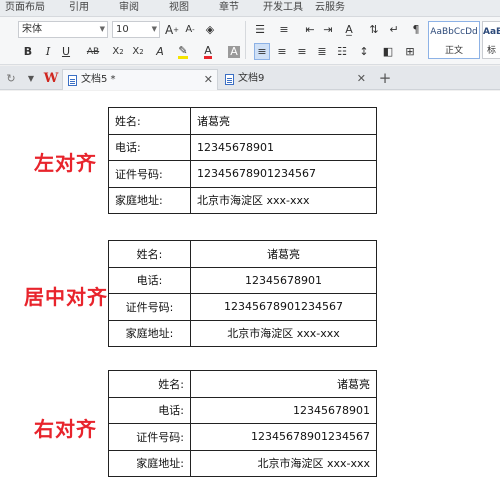  What do you see at coordinates (282, 51) in the screenshot?
I see `align-center-icon: ≡` at bounding box center [282, 51].